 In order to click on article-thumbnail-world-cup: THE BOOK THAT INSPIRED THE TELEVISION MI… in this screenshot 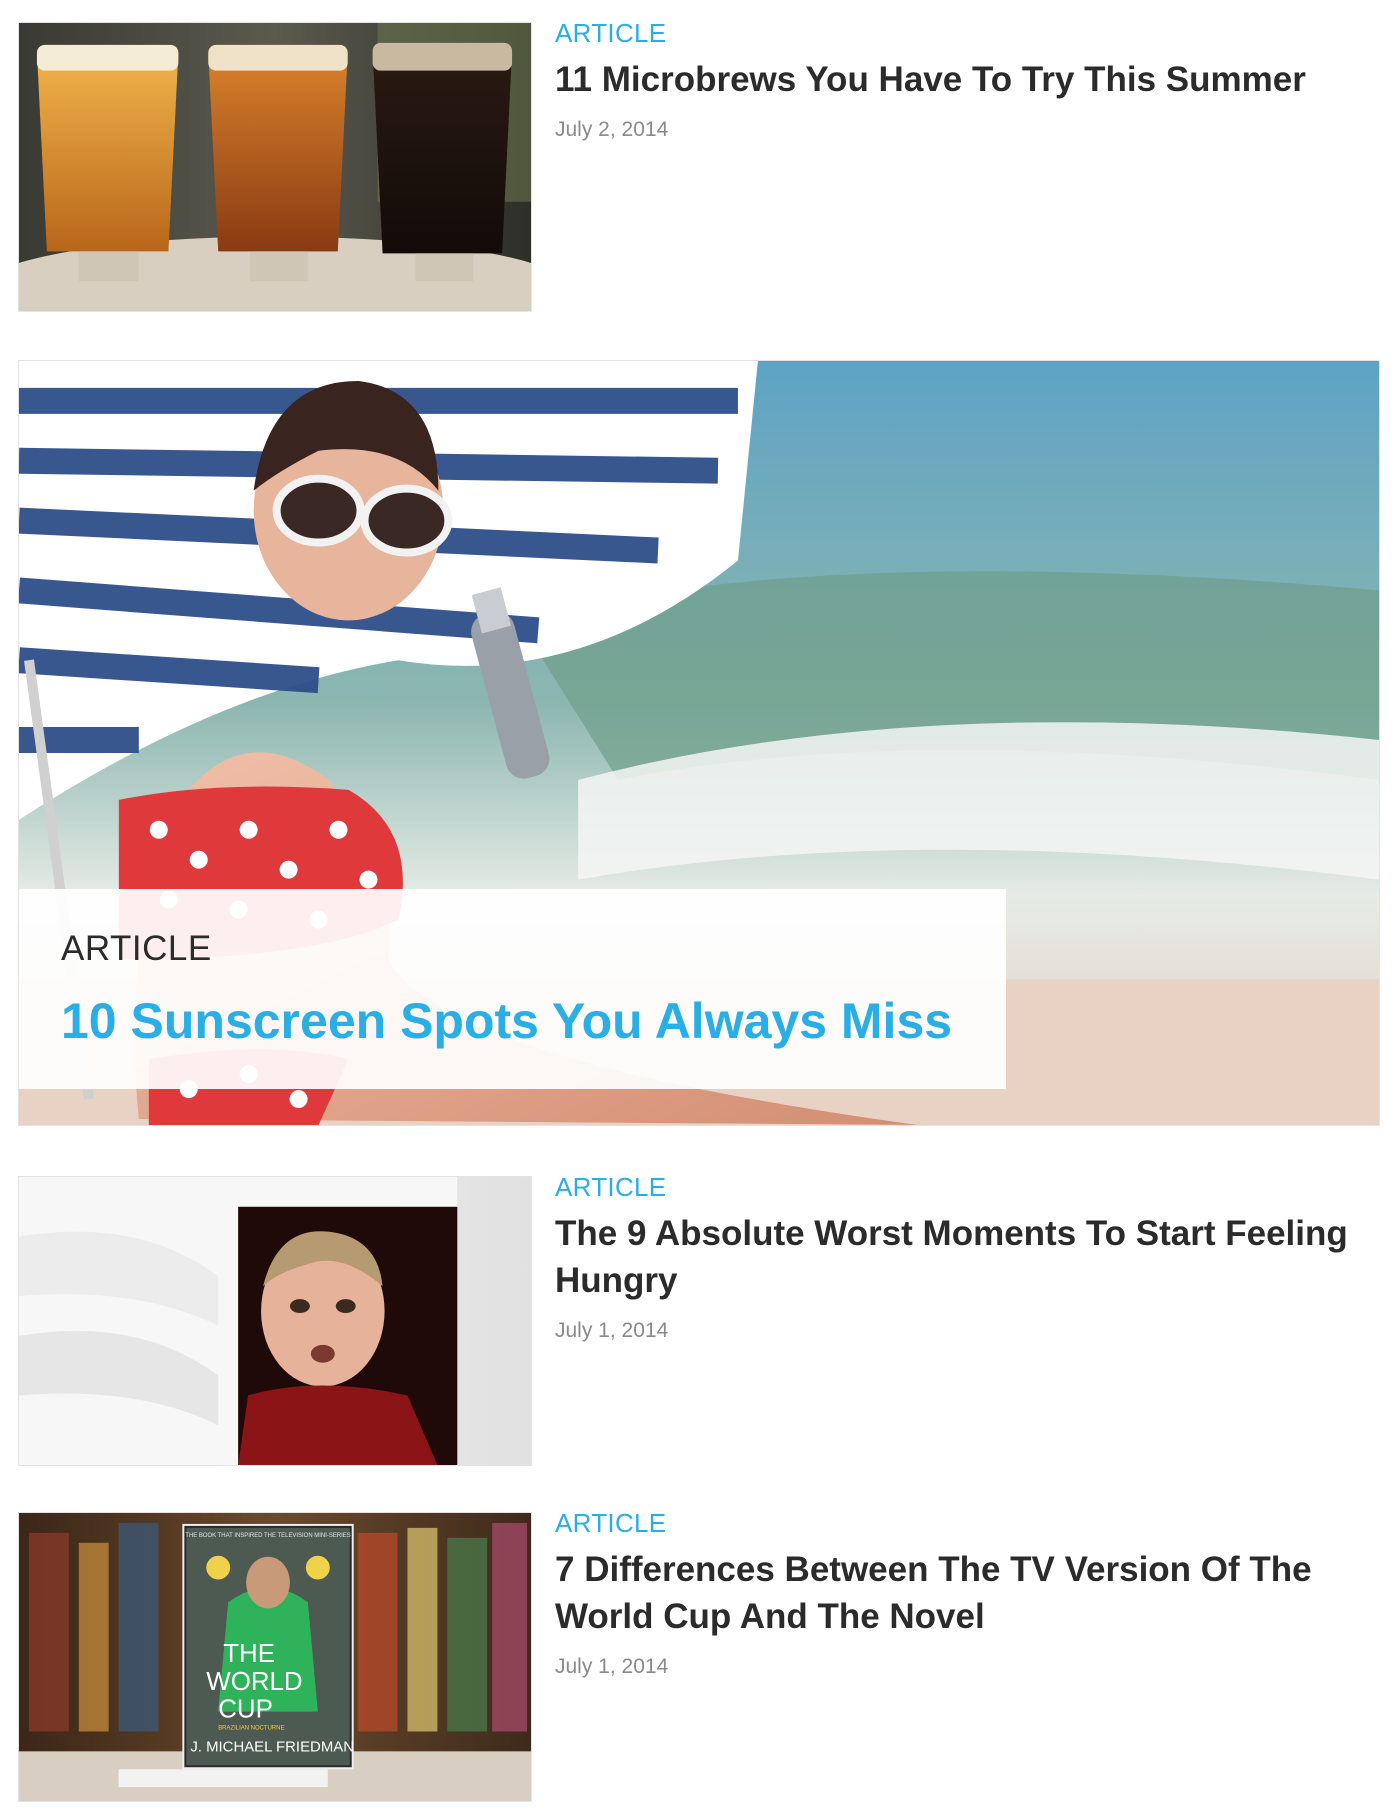, I will do `click(275, 1657)`.